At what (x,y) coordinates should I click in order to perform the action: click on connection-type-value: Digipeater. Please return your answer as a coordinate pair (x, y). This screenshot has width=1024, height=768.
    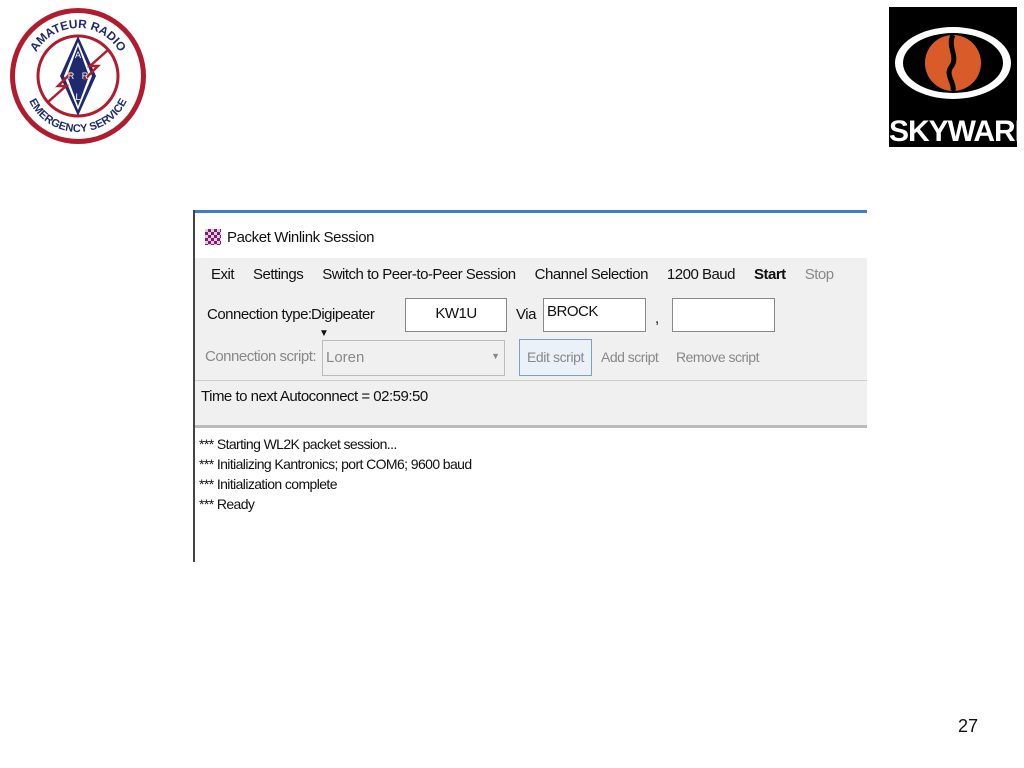
    Looking at the image, I should click on (343, 314).